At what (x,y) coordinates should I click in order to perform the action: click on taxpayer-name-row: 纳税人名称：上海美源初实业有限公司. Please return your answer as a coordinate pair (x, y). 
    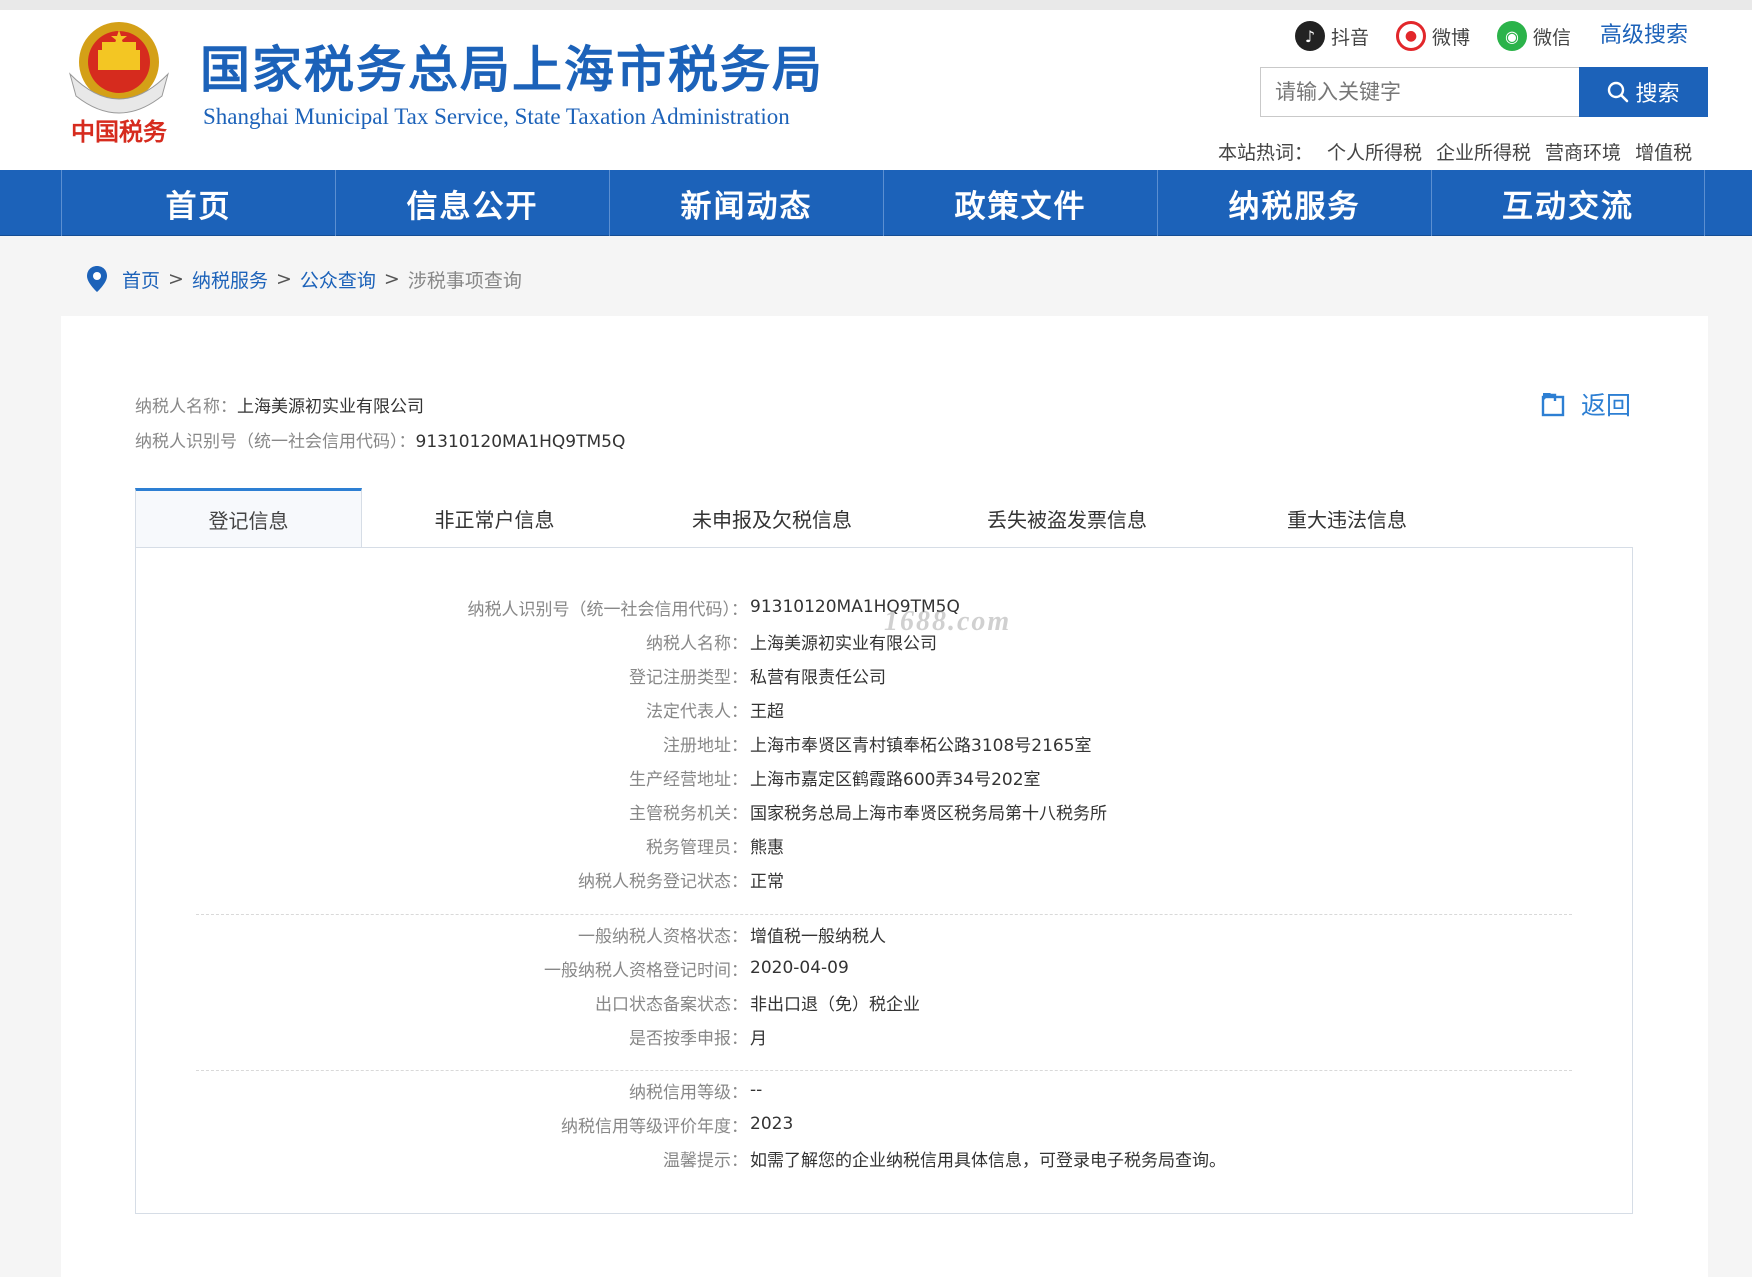
    Looking at the image, I should click on (279, 404).